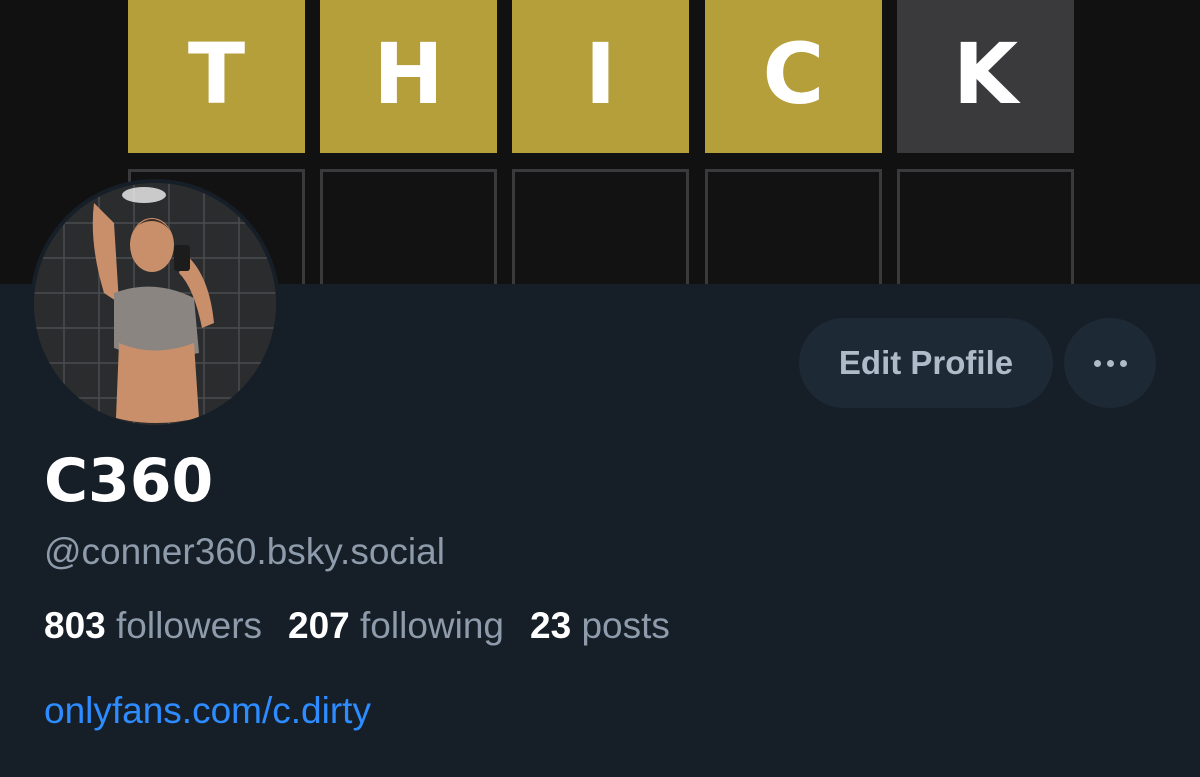 The image size is (1200, 777). I want to click on banner-tile-2: H, so click(408, 76).